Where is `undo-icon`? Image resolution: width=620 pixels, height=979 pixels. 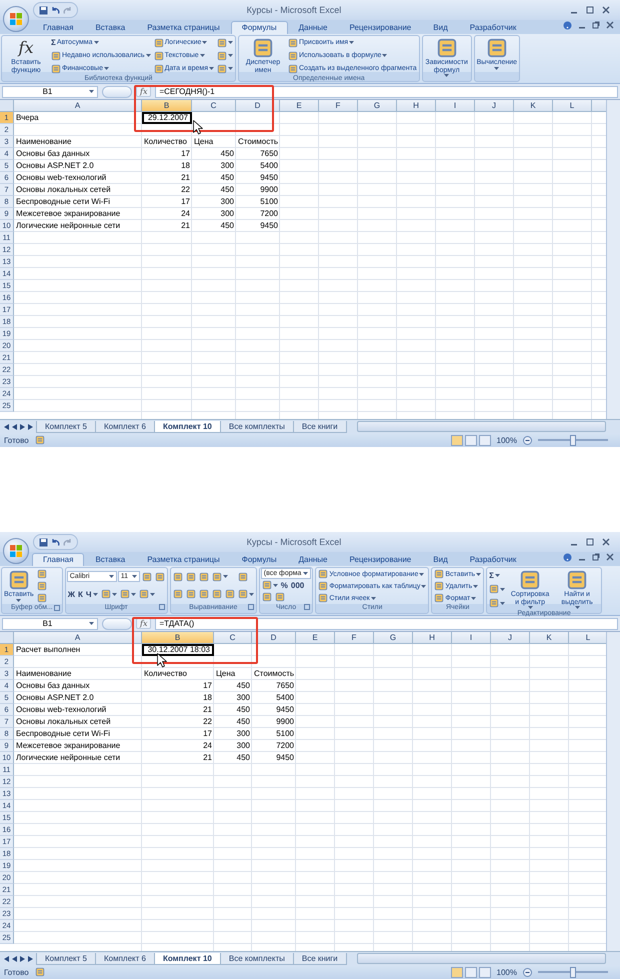
undo-icon is located at coordinates (55, 10).